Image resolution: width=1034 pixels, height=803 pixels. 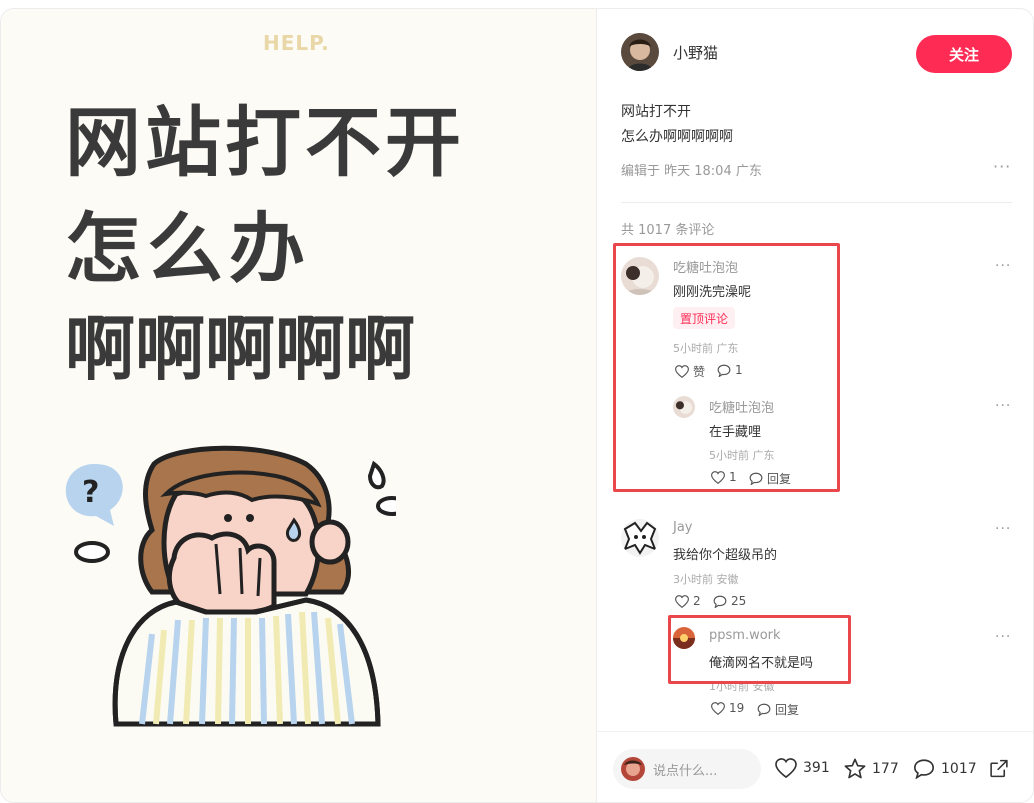 I want to click on bottom-action-bar: 说点什么... 391 177 1017, so click(x=815, y=766).